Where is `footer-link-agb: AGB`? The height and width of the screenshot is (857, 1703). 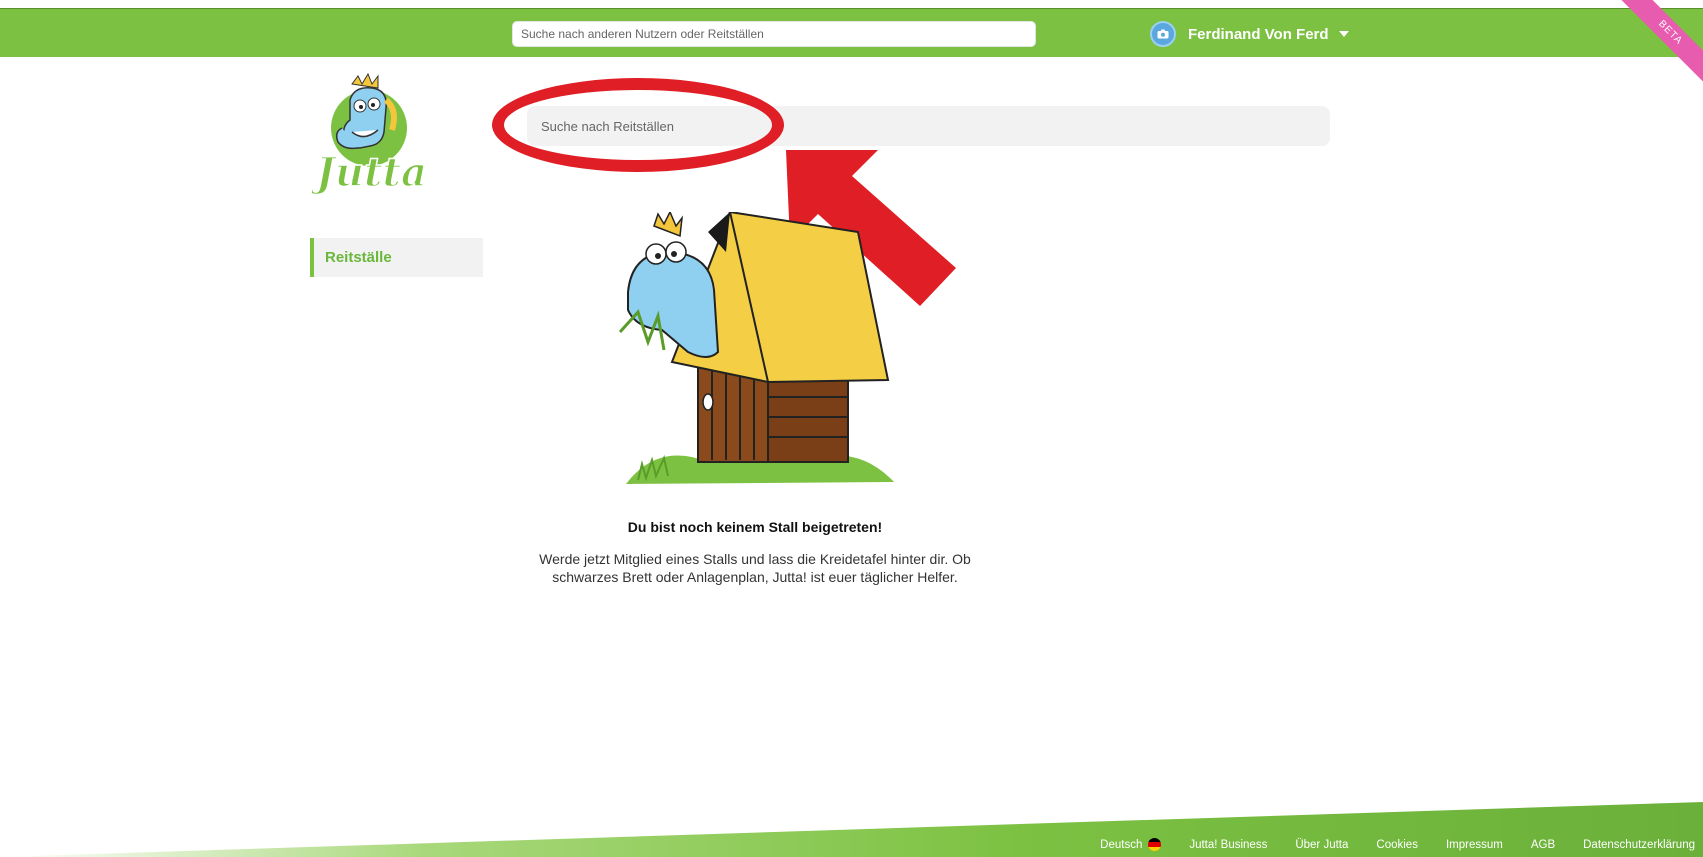 footer-link-agb: AGB is located at coordinates (1543, 845).